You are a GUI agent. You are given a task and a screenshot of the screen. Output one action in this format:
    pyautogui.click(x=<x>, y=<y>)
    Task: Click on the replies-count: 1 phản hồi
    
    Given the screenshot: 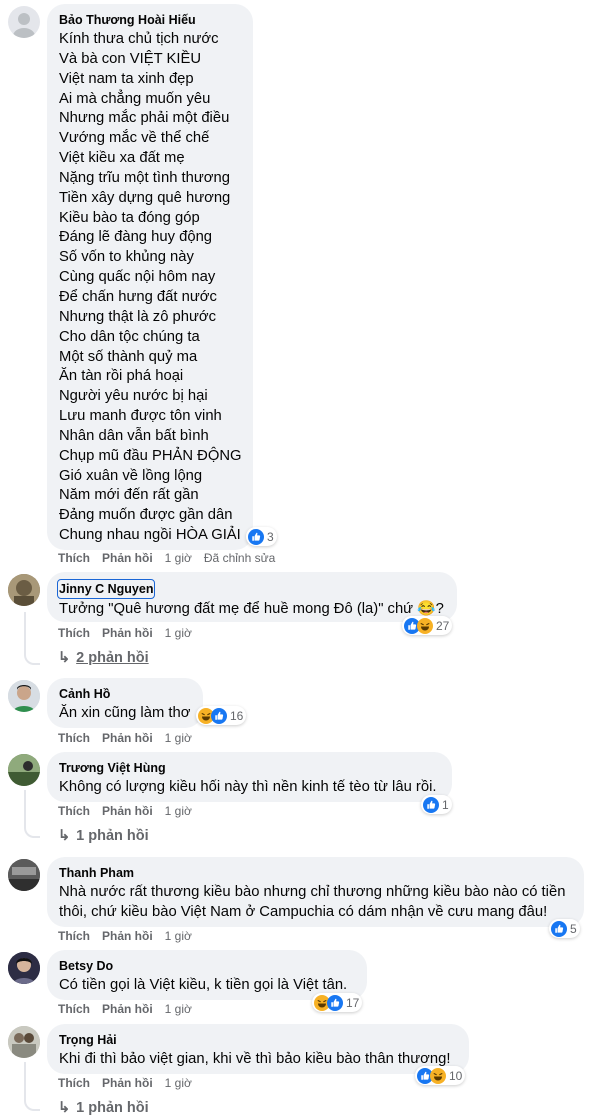 What is the action you would take?
    pyautogui.click(x=112, y=836)
    